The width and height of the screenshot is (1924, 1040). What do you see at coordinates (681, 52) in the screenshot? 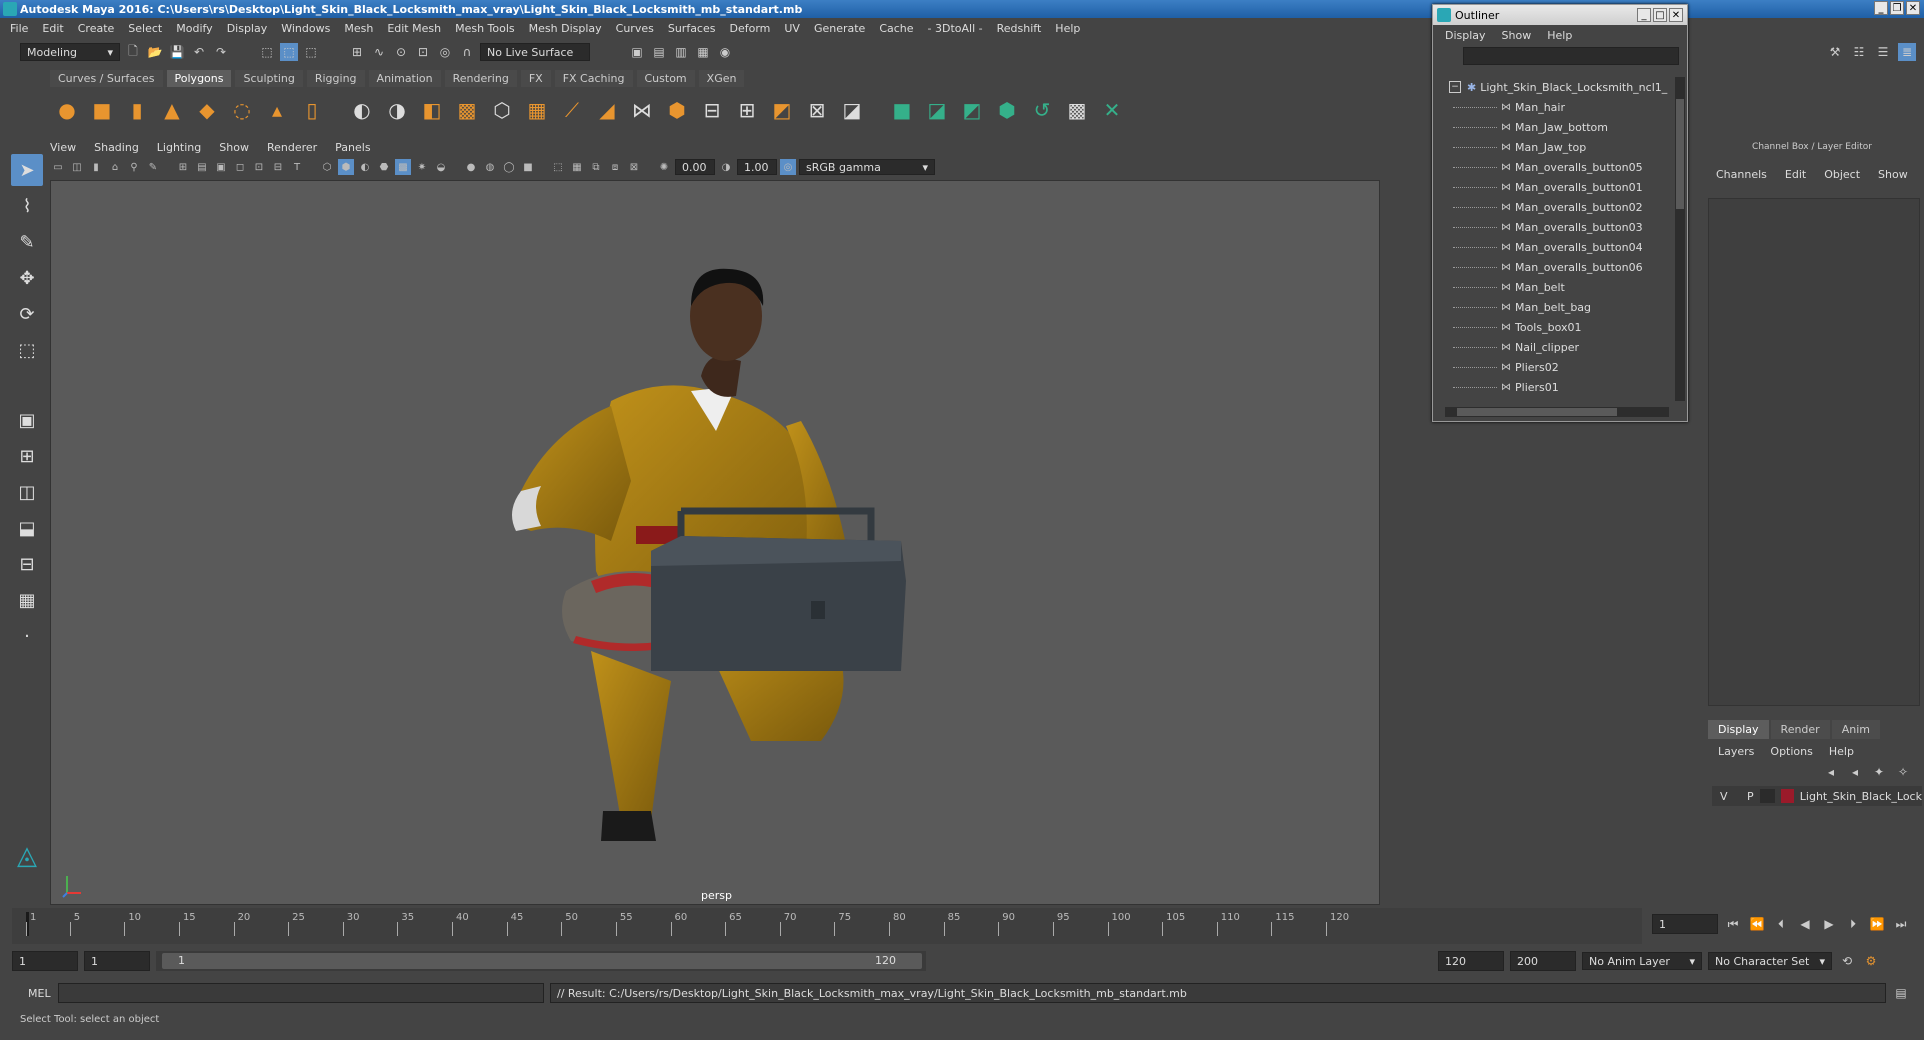
I see `ipr-render-icon: ▥` at bounding box center [681, 52].